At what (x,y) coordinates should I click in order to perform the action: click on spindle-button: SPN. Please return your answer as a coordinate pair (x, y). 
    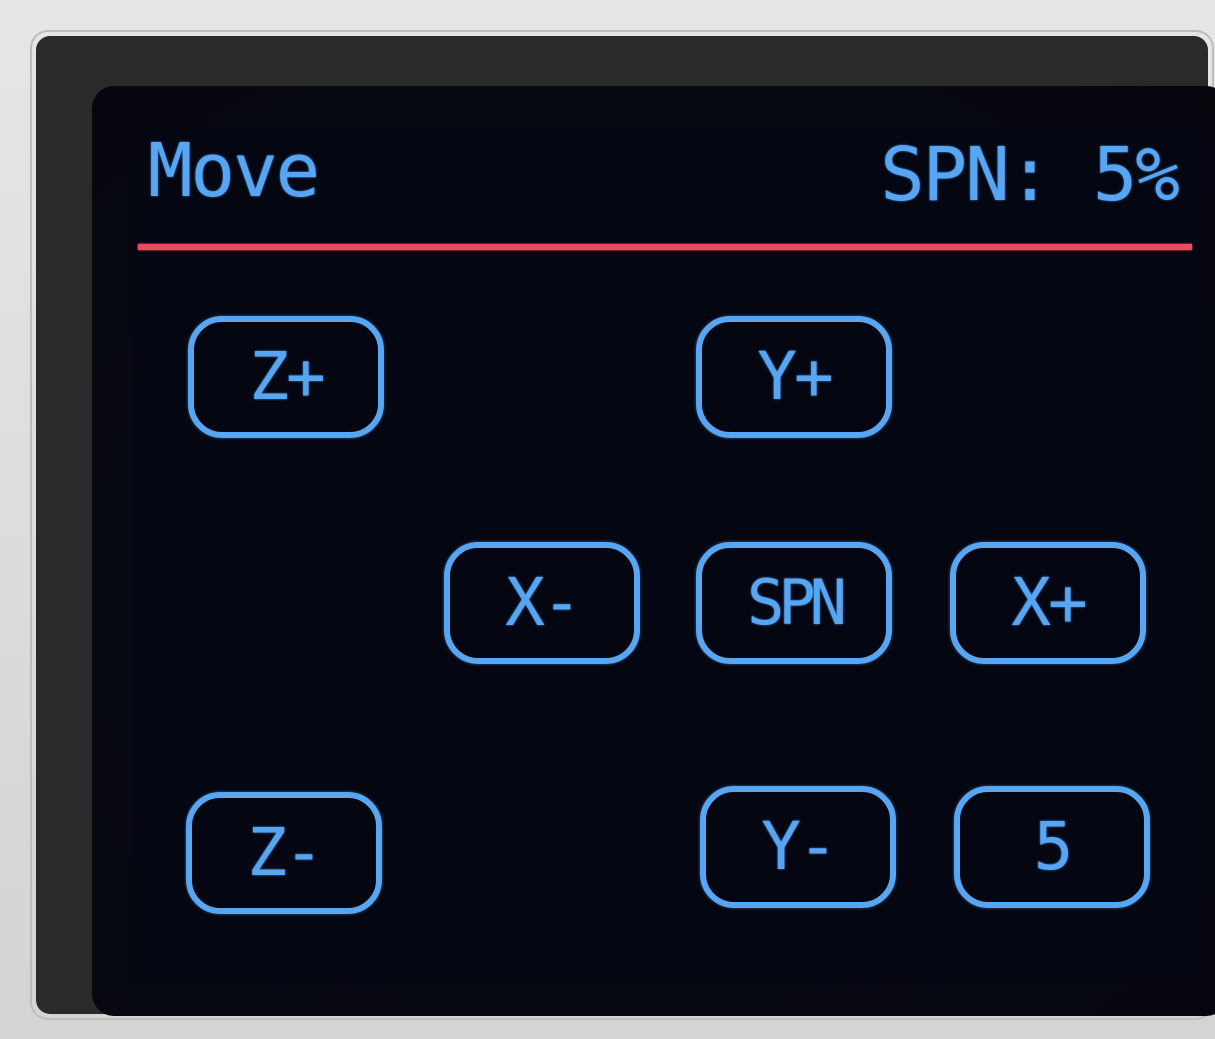
    Looking at the image, I should click on (794, 603).